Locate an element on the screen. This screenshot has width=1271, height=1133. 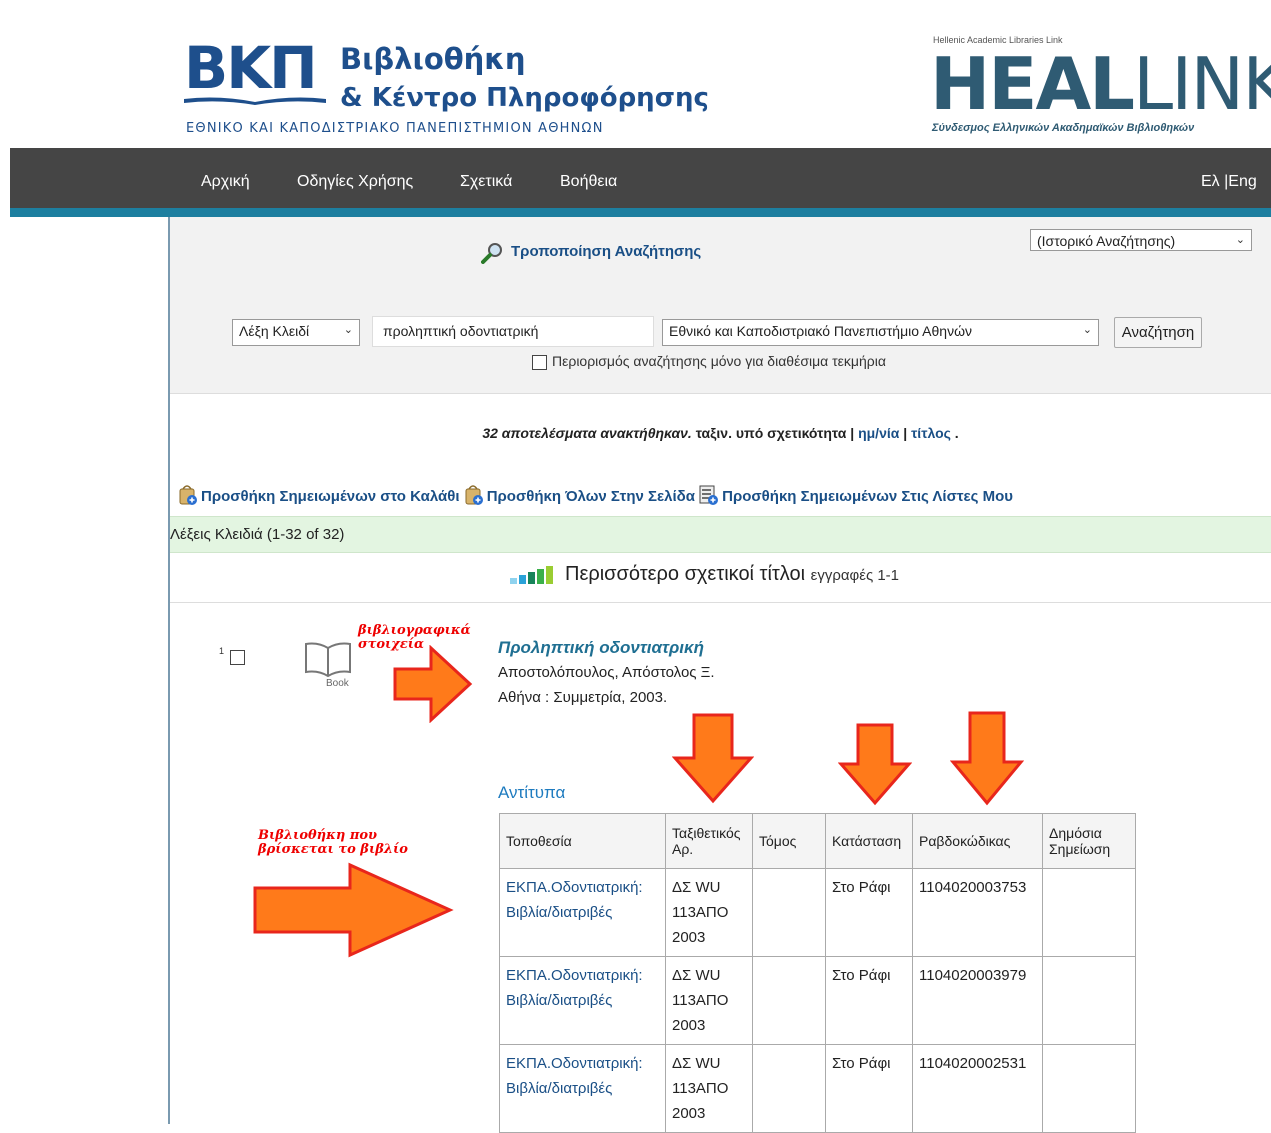
modify-search-link: Τροποποίηση Αναζήτησης is located at coordinates (606, 251).